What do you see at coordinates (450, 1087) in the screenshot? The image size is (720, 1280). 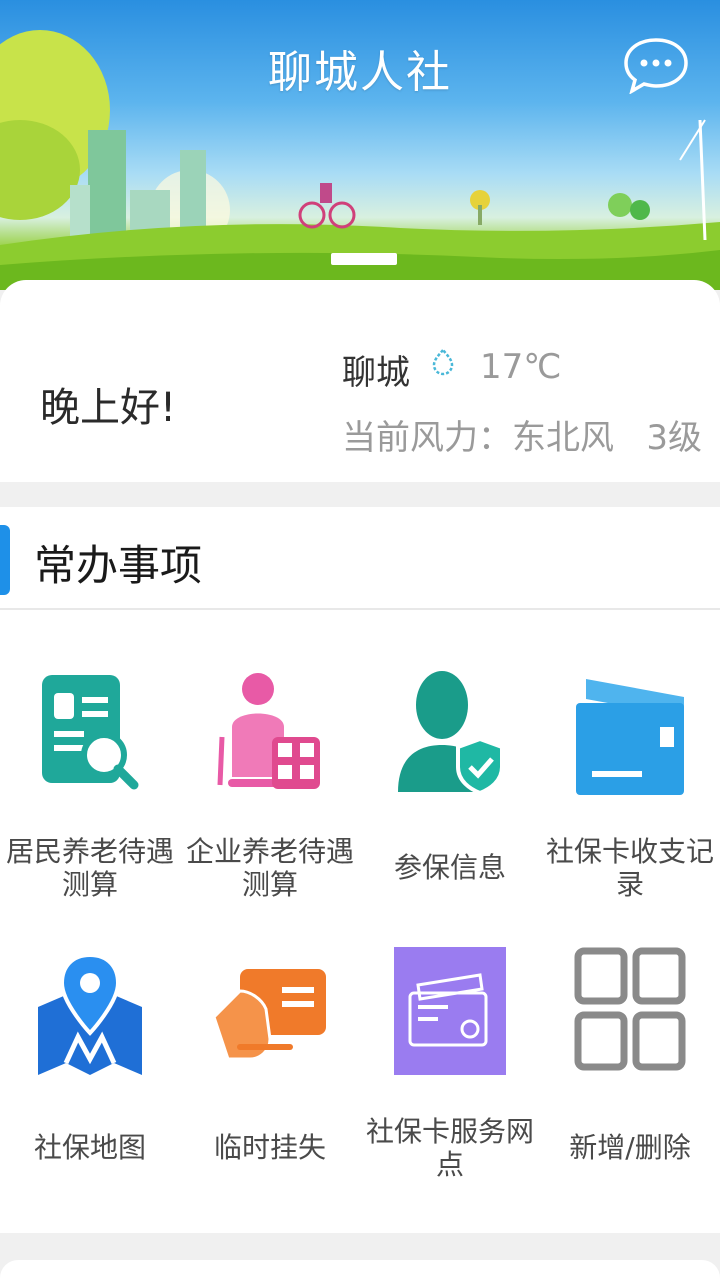 I see `service-service-points: 社保卡服务网 点` at bounding box center [450, 1087].